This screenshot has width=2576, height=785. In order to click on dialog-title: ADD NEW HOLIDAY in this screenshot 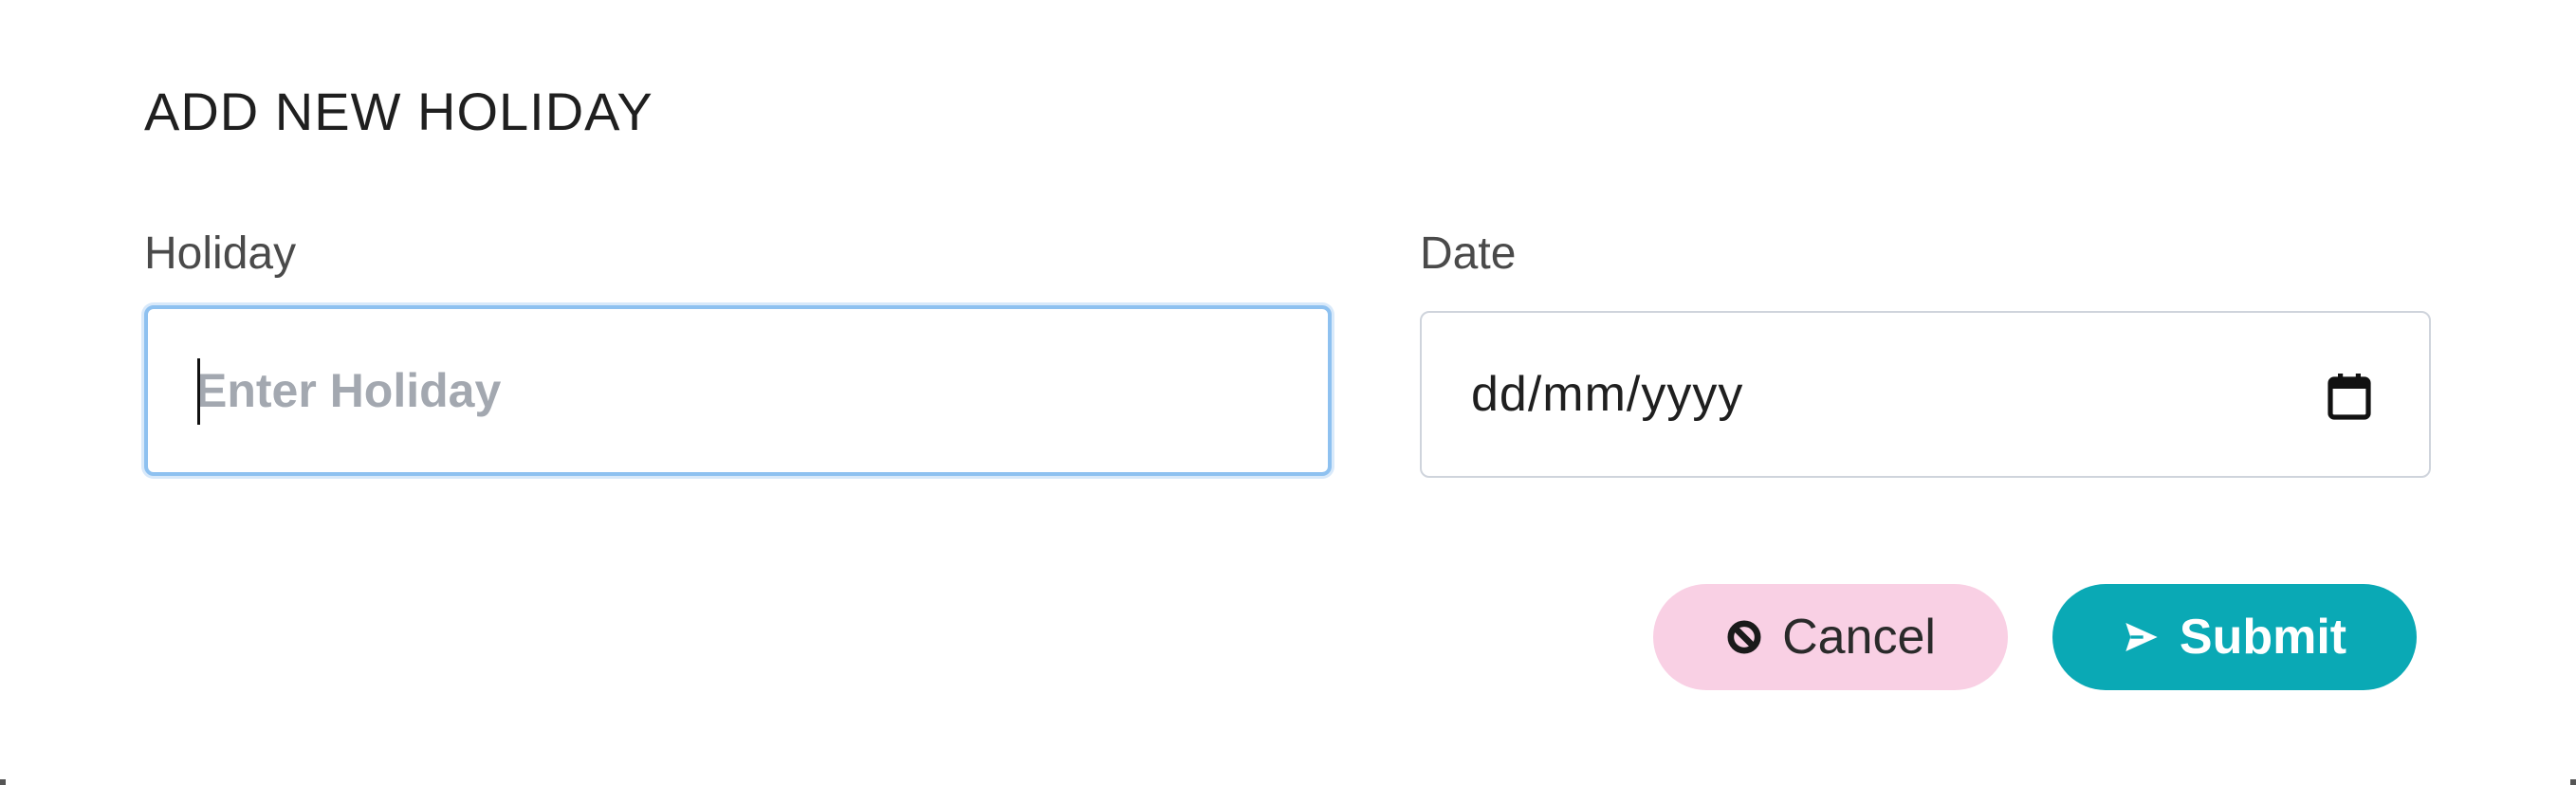, I will do `click(398, 111)`.